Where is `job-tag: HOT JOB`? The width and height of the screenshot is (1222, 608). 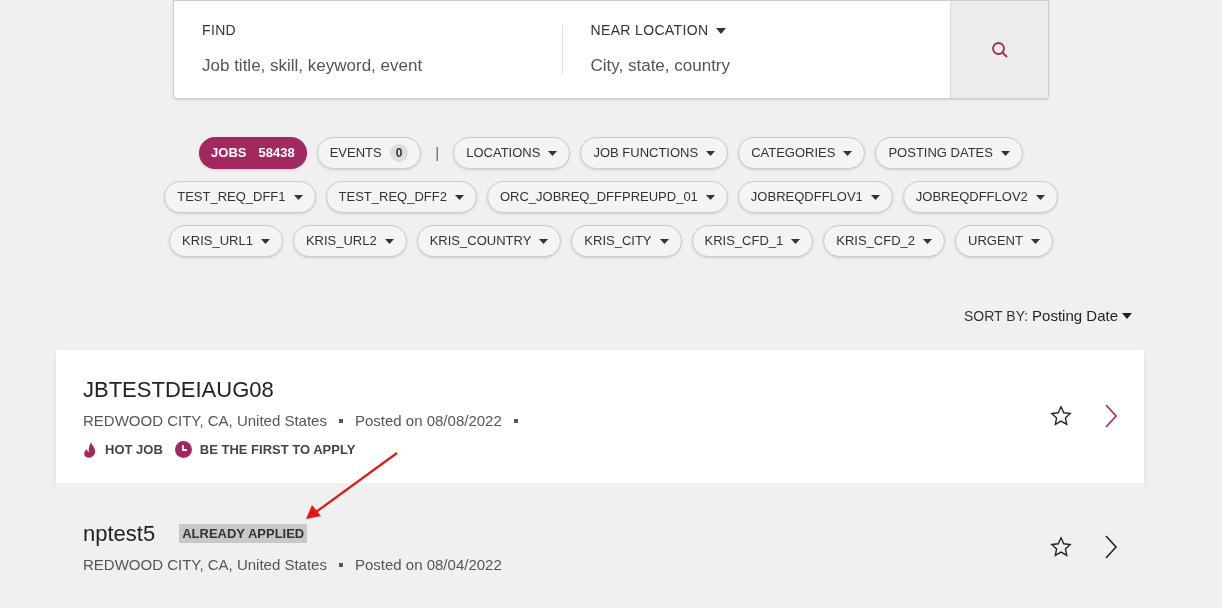
job-tag: HOT JOB is located at coordinates (134, 450).